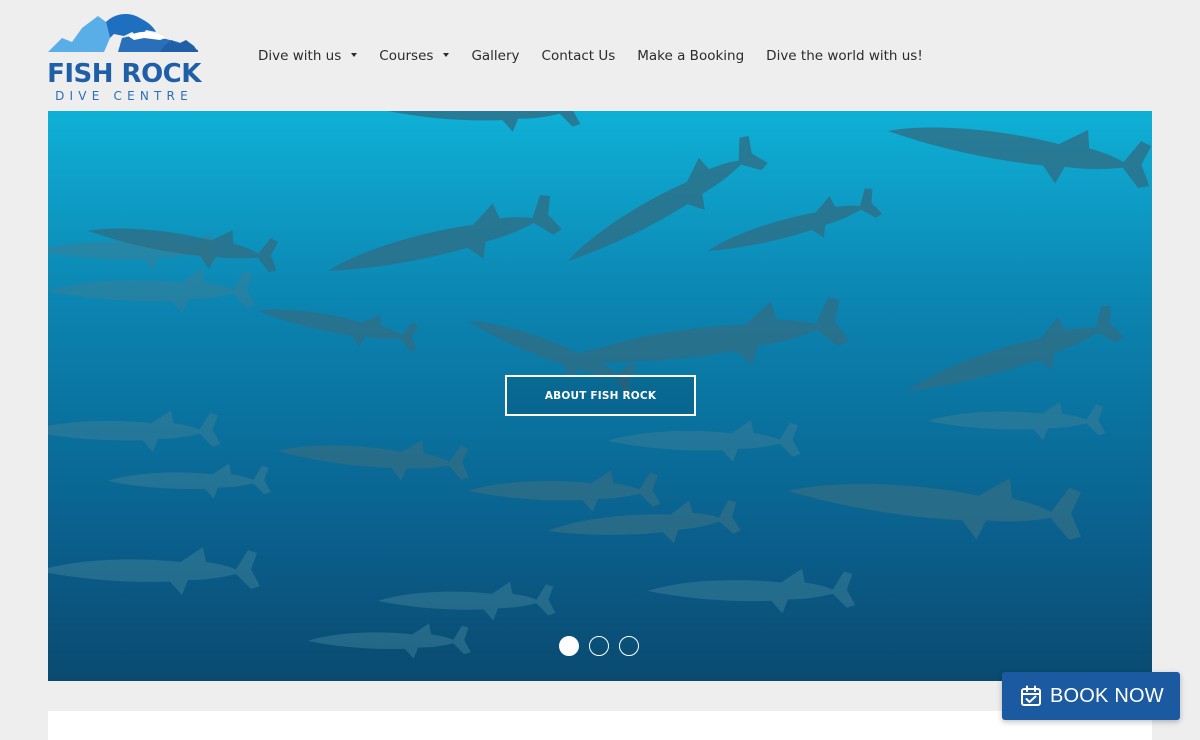  Describe the element at coordinates (1107, 695) in the screenshot. I see `book-now-label: BOOK NOW` at that location.